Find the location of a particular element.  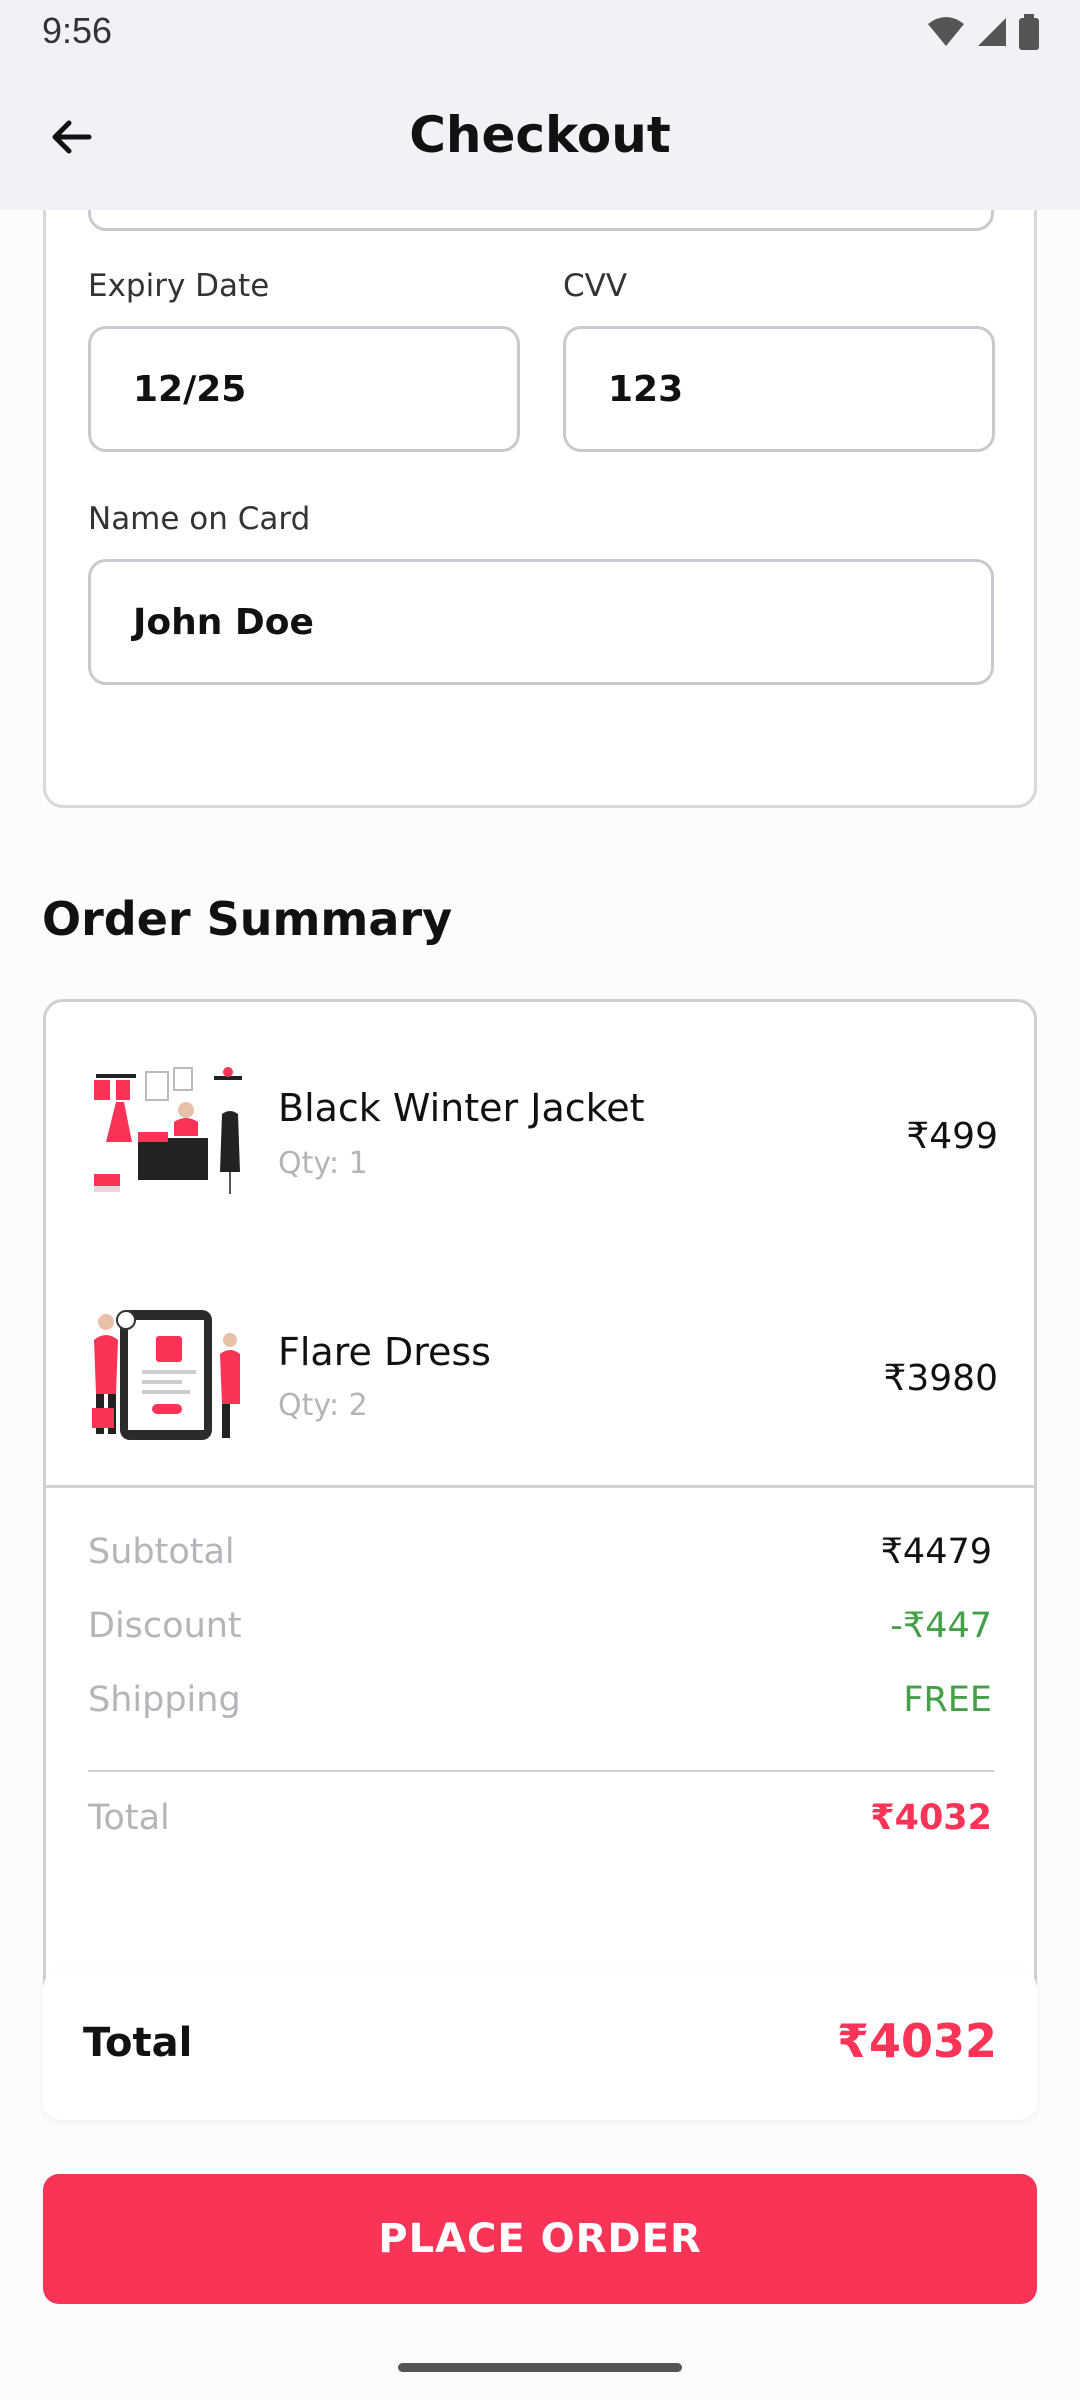

expiry-date-field: 12/25 is located at coordinates (304, 389).